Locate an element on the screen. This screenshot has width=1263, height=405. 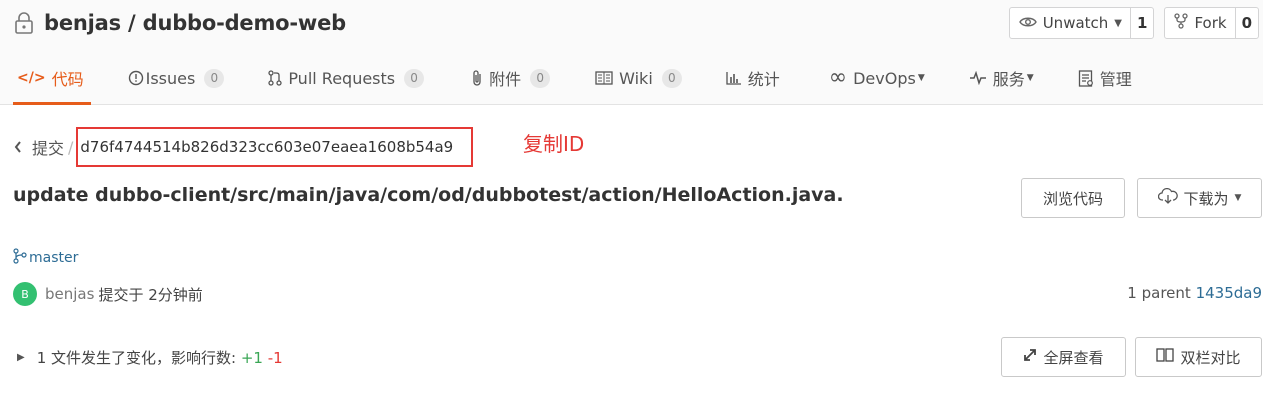
pulse-icon is located at coordinates (978, 78).